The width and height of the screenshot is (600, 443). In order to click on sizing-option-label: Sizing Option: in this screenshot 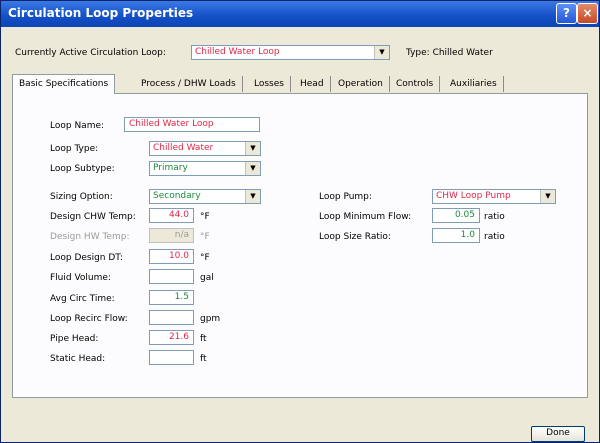, I will do `click(81, 197)`.